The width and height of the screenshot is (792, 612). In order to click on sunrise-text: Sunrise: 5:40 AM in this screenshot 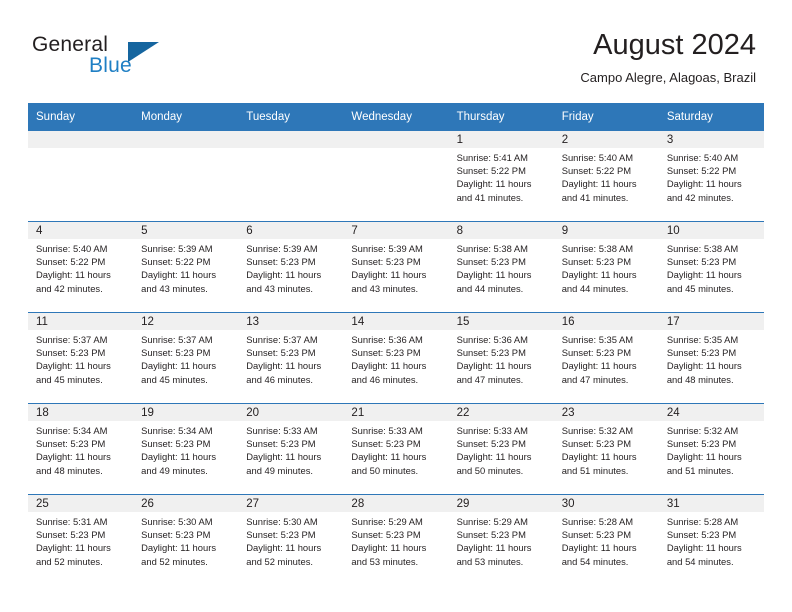, I will do `click(72, 248)`.